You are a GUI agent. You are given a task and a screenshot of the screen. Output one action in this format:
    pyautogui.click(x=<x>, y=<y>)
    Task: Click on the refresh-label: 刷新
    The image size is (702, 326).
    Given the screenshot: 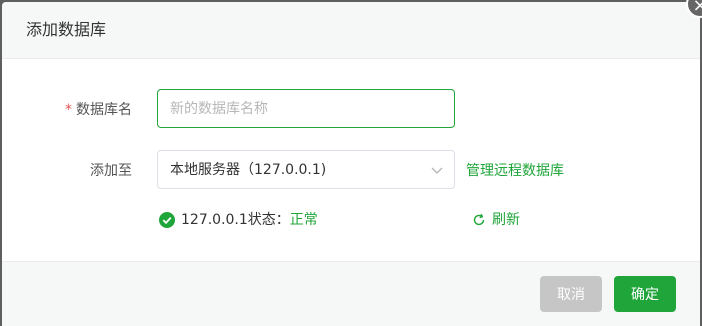 What is the action you would take?
    pyautogui.click(x=506, y=220)
    